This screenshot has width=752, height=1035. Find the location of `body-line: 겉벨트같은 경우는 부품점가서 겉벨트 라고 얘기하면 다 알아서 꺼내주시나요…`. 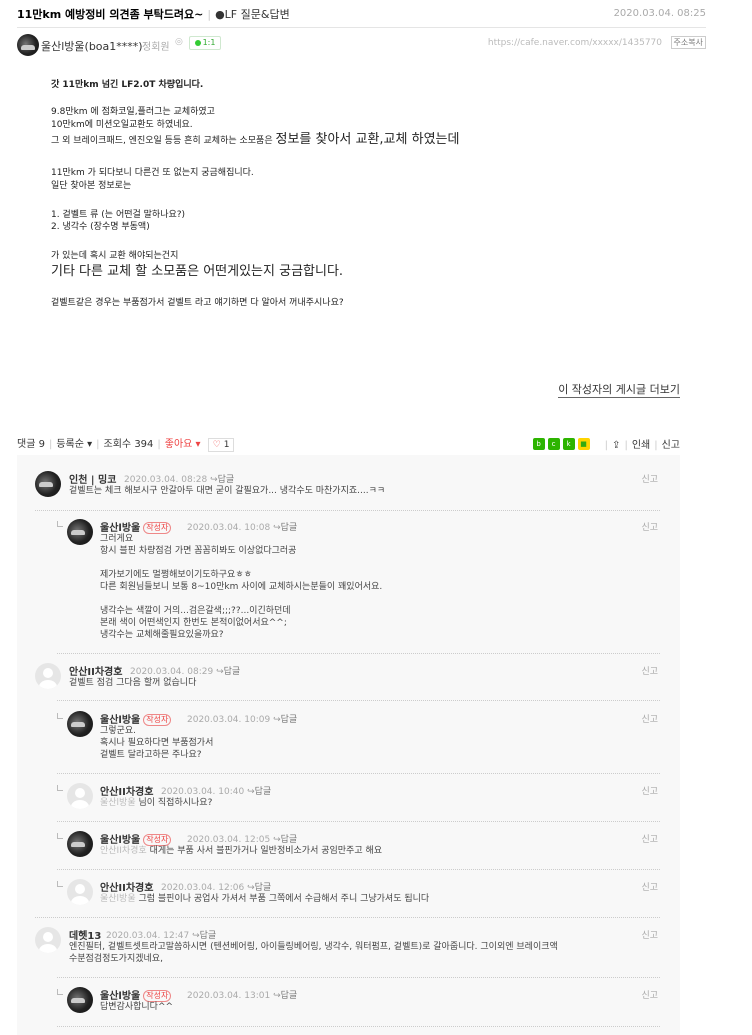

body-line: 겉벨트같은 경우는 부품점가서 겉벨트 라고 얘기하면 다 알아서 꺼내주시나요… is located at coordinates (197, 303).